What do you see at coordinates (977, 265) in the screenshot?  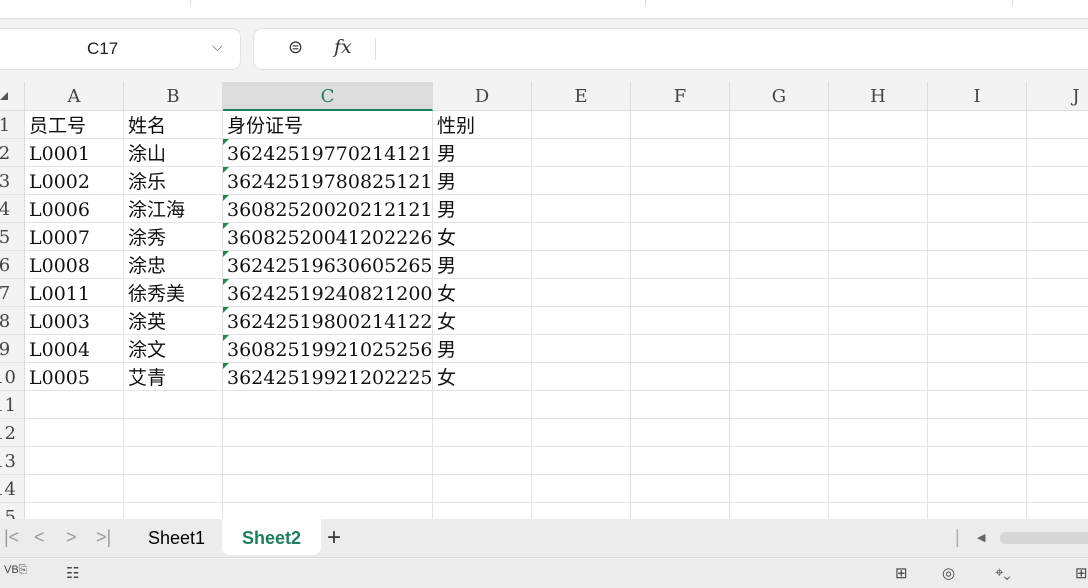 I see `cell-i6` at bounding box center [977, 265].